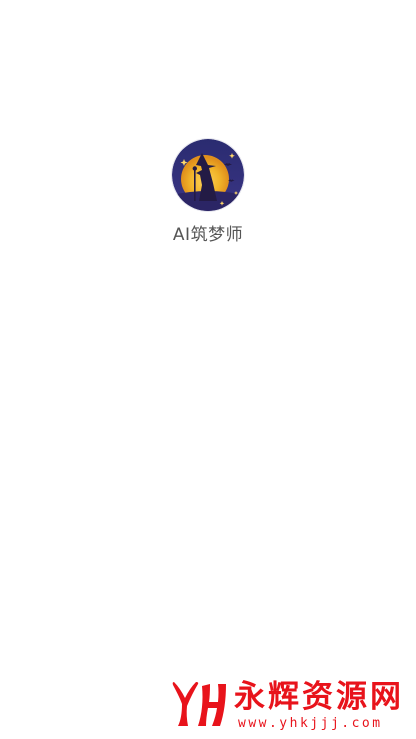 This screenshot has height=739, width=416. I want to click on app-name: AI筑梦师, so click(208, 235).